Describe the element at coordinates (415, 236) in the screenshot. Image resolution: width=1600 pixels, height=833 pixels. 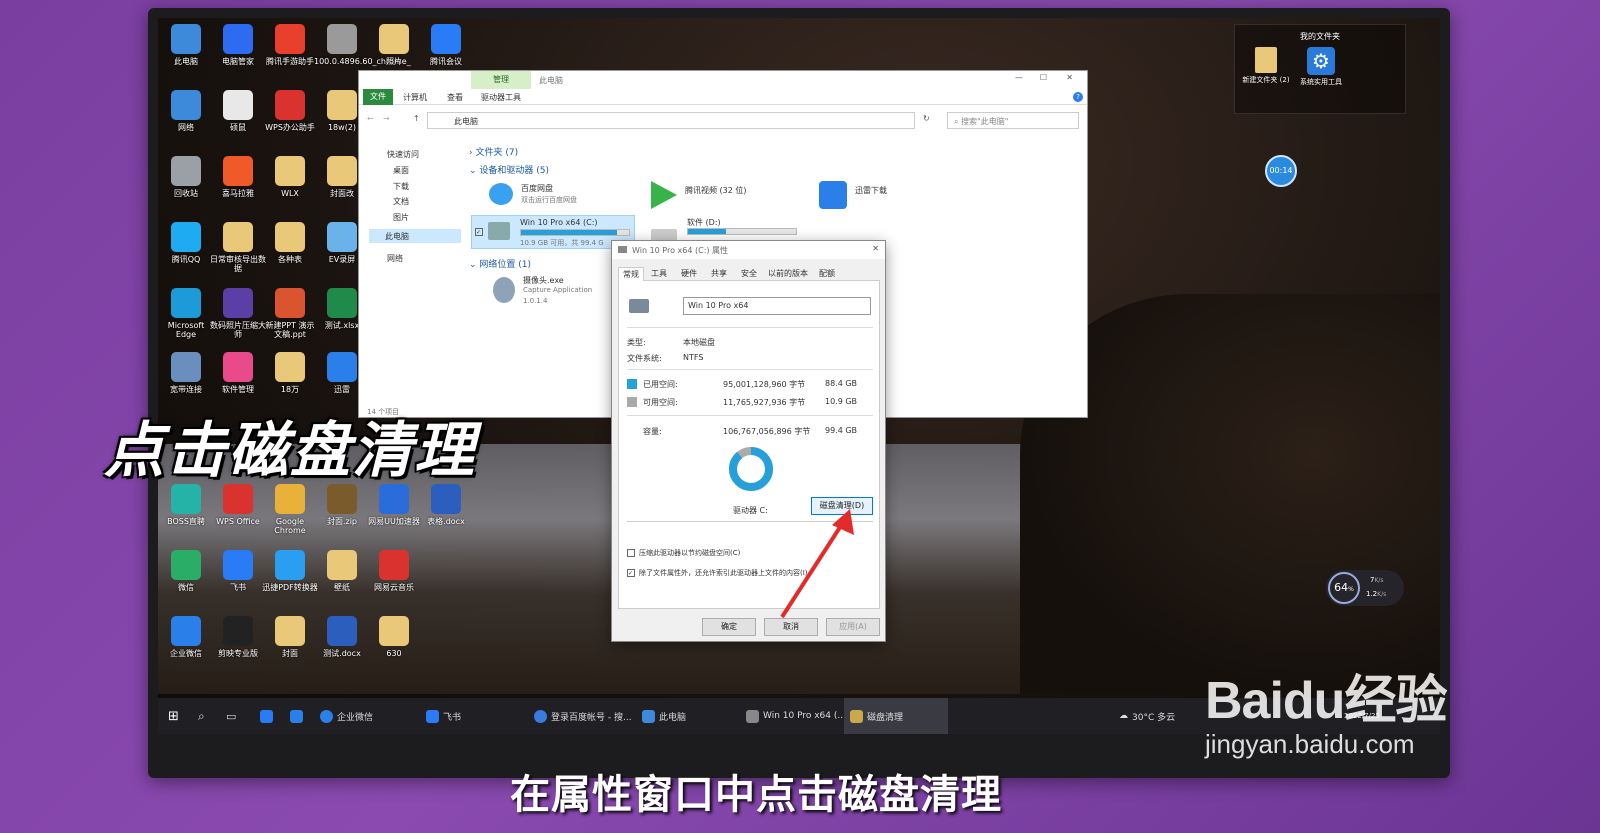
I see `nav-this-pc: 此电脑` at that location.